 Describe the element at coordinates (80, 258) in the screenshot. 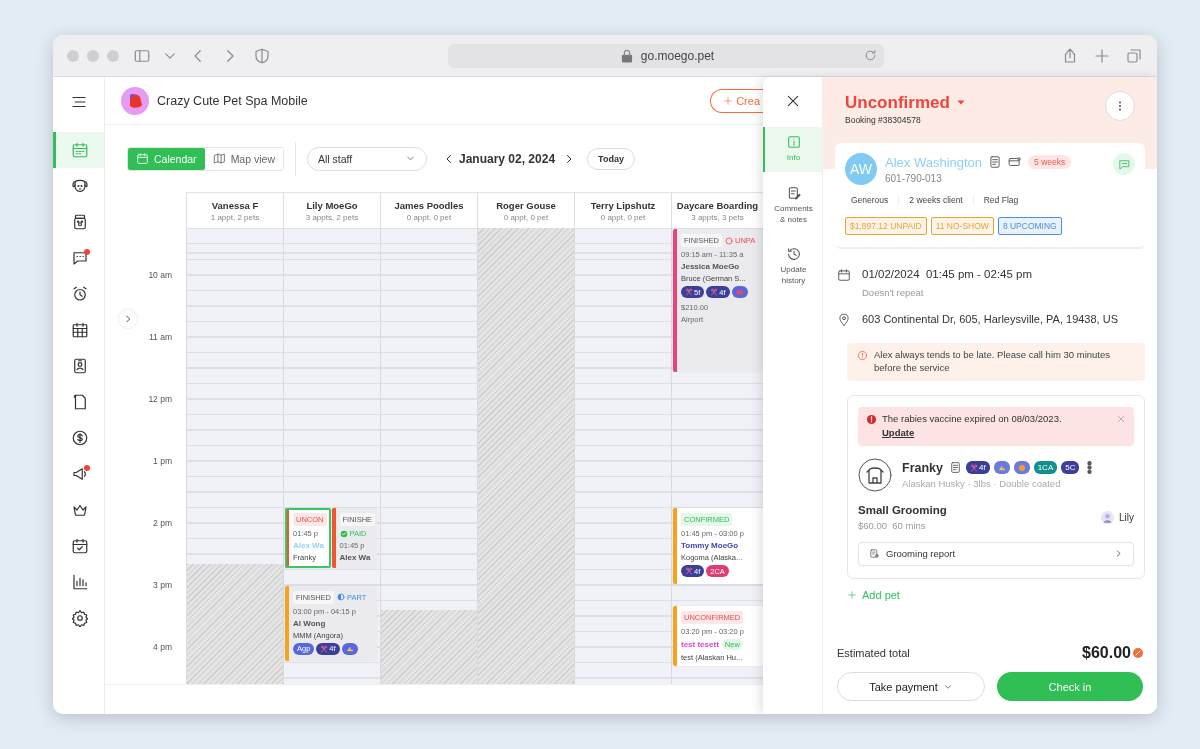

I see `chat-bubble-icon` at that location.